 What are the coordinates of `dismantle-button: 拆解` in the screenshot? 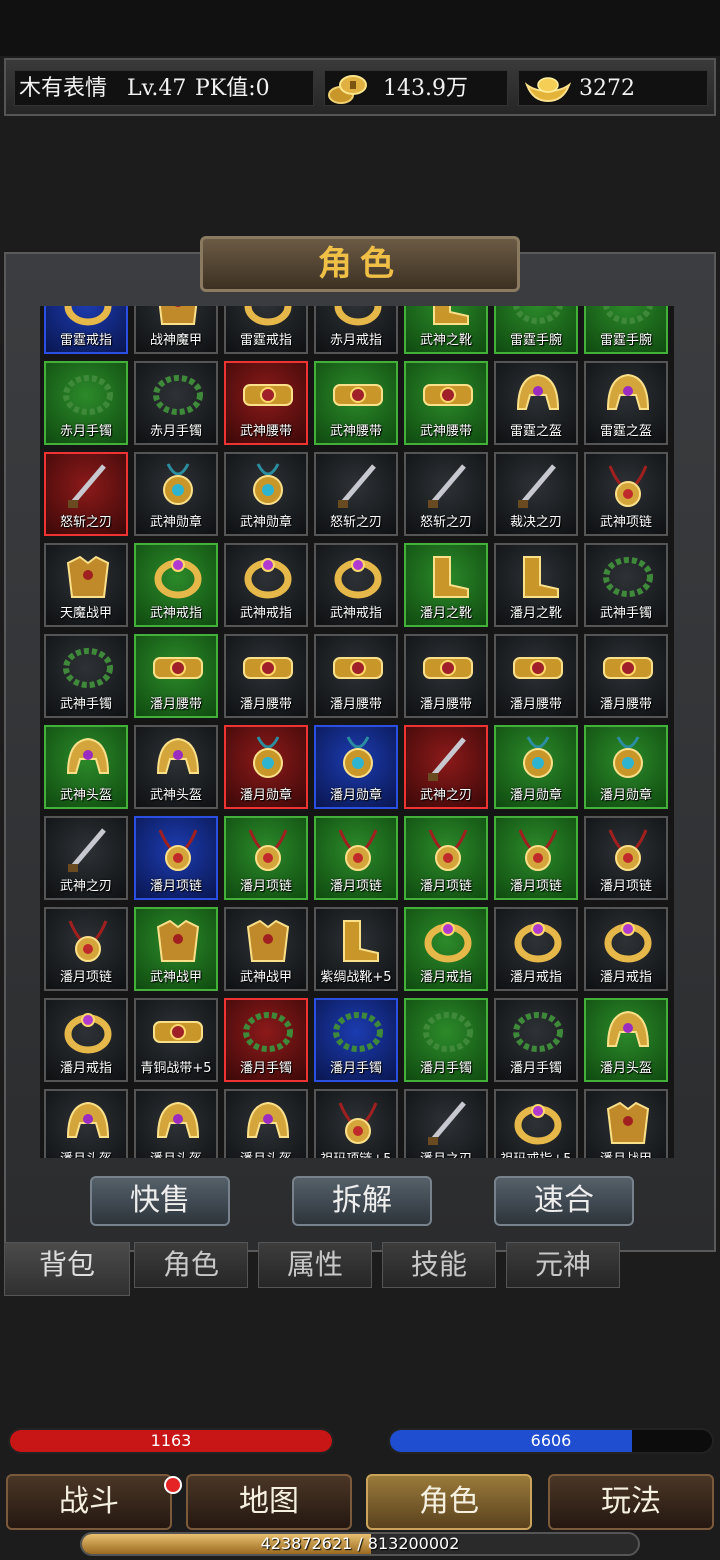 It's located at (362, 1201).